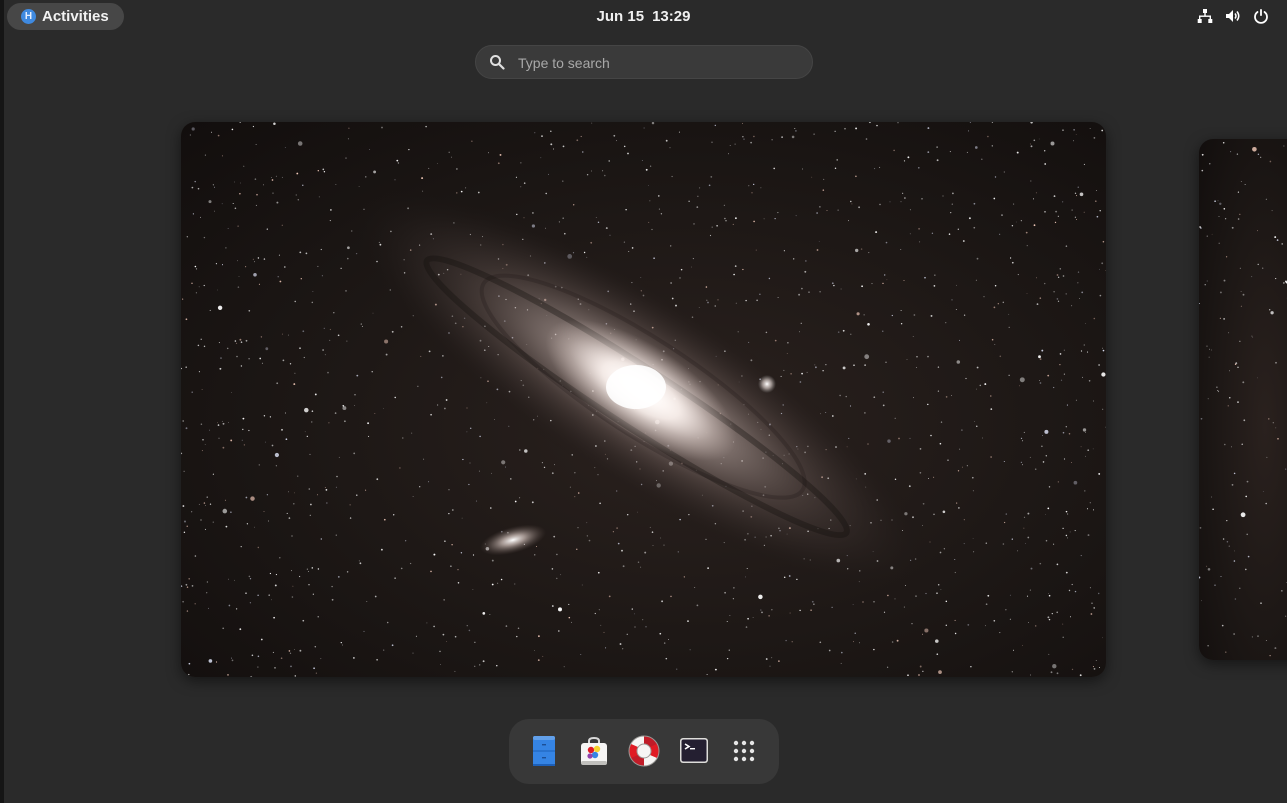 This screenshot has height=803, width=1287. I want to click on files-app, so click(544, 751).